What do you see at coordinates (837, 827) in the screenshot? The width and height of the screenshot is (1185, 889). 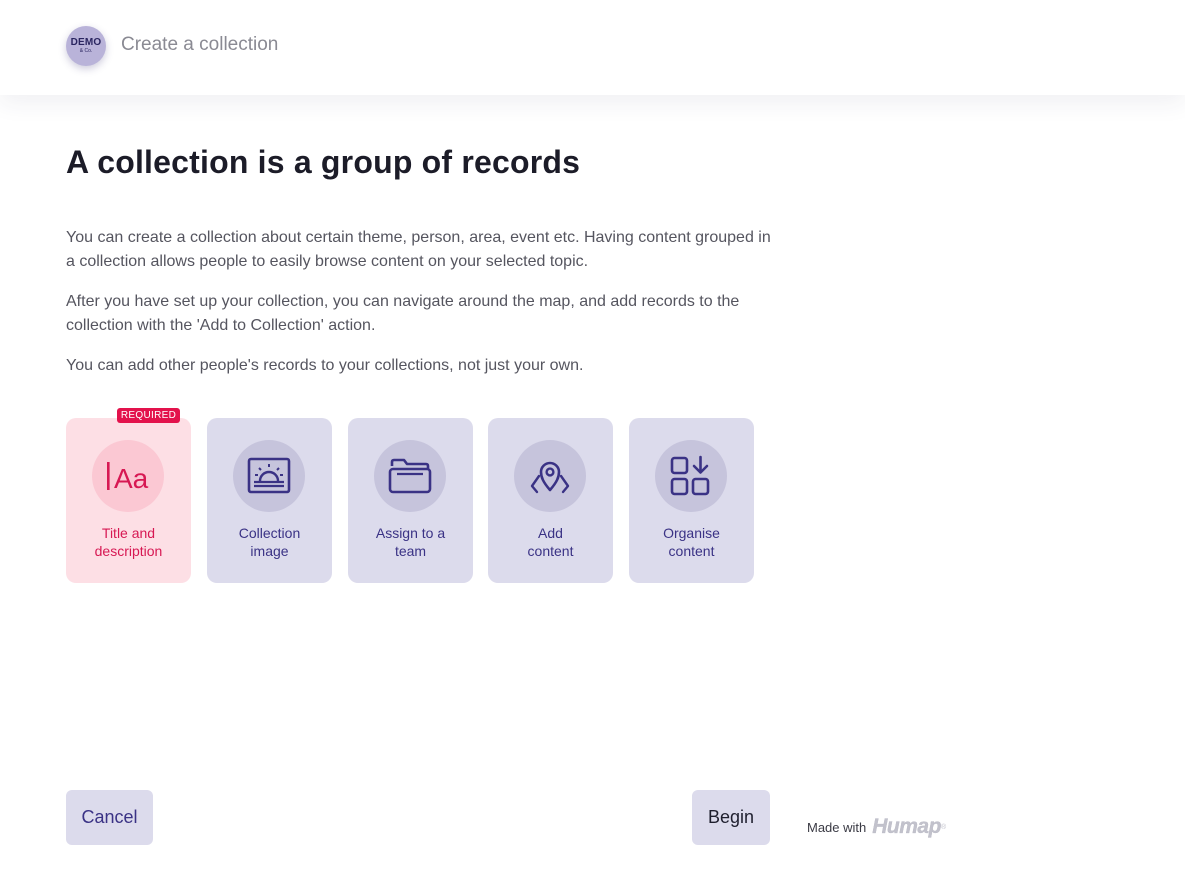 I see `made-with-text: Made with` at bounding box center [837, 827].